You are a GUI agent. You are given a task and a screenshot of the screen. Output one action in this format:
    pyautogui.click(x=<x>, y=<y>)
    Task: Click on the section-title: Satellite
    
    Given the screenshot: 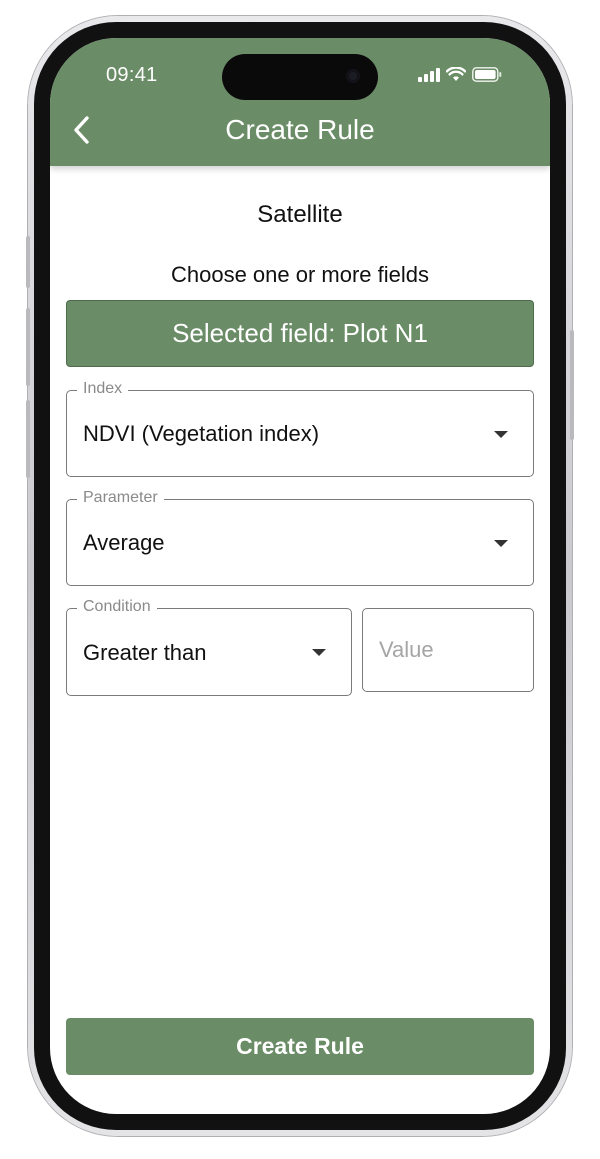 What is the action you would take?
    pyautogui.click(x=300, y=214)
    